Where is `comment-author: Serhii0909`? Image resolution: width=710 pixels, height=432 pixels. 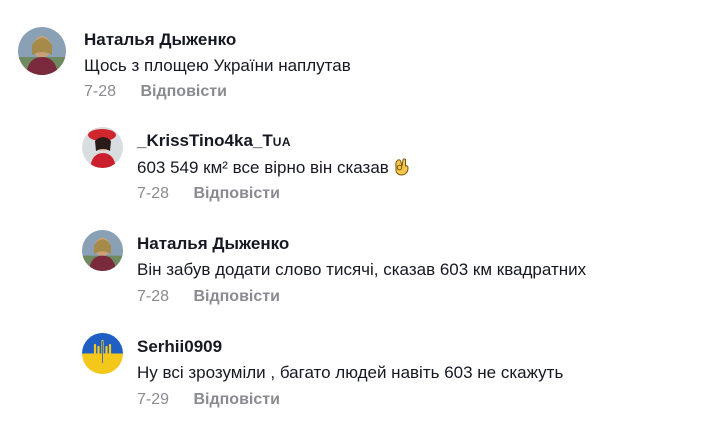 comment-author: Serhii0909 is located at coordinates (179, 347).